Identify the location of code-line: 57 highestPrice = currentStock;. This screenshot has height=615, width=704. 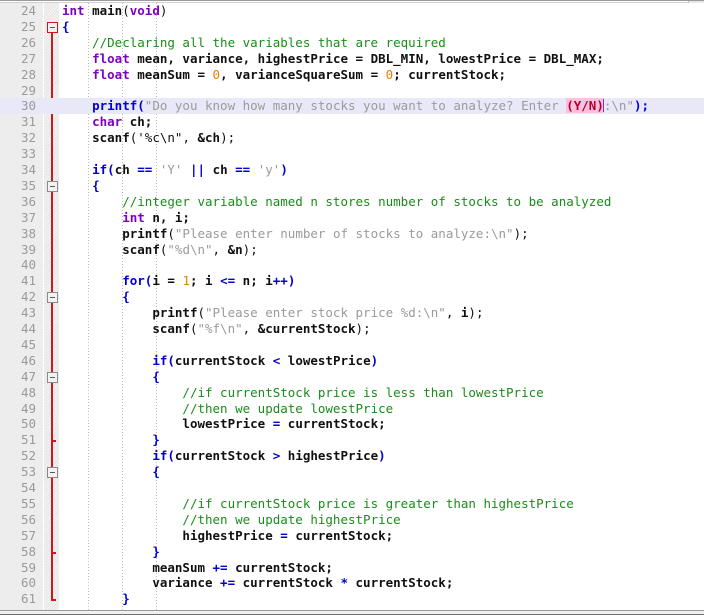
(352, 536).